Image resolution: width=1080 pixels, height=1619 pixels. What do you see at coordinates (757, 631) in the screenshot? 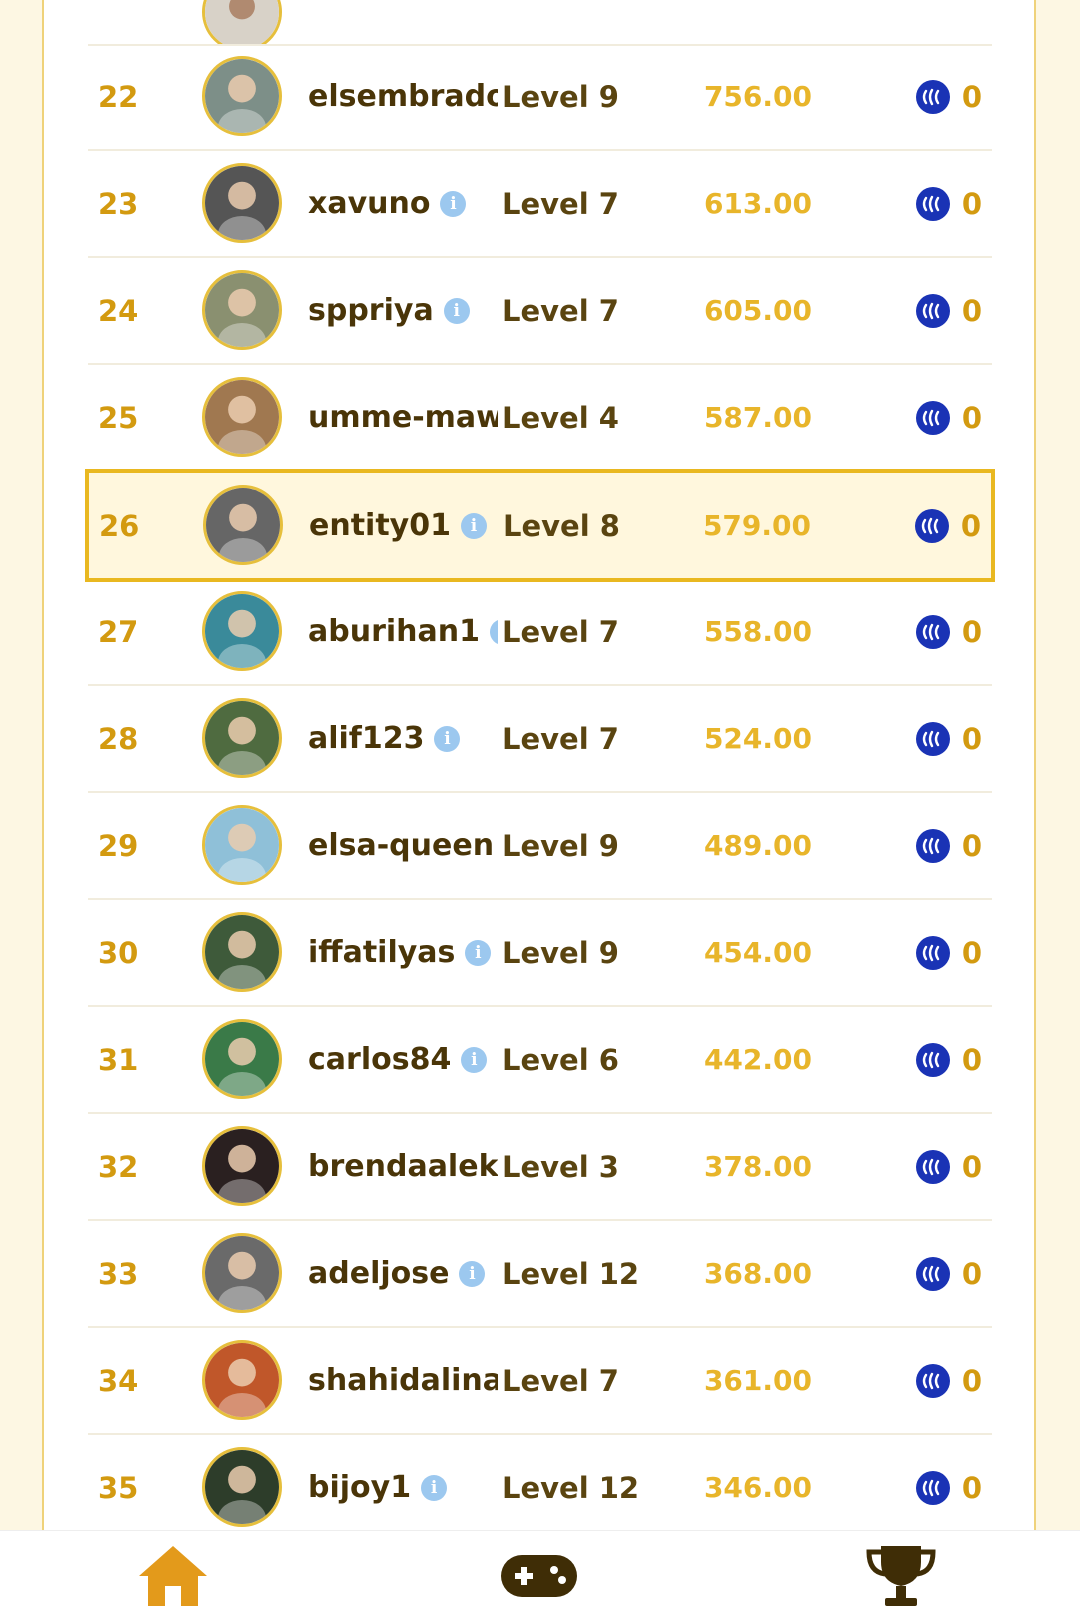
I see `score-value: 558.00` at bounding box center [757, 631].